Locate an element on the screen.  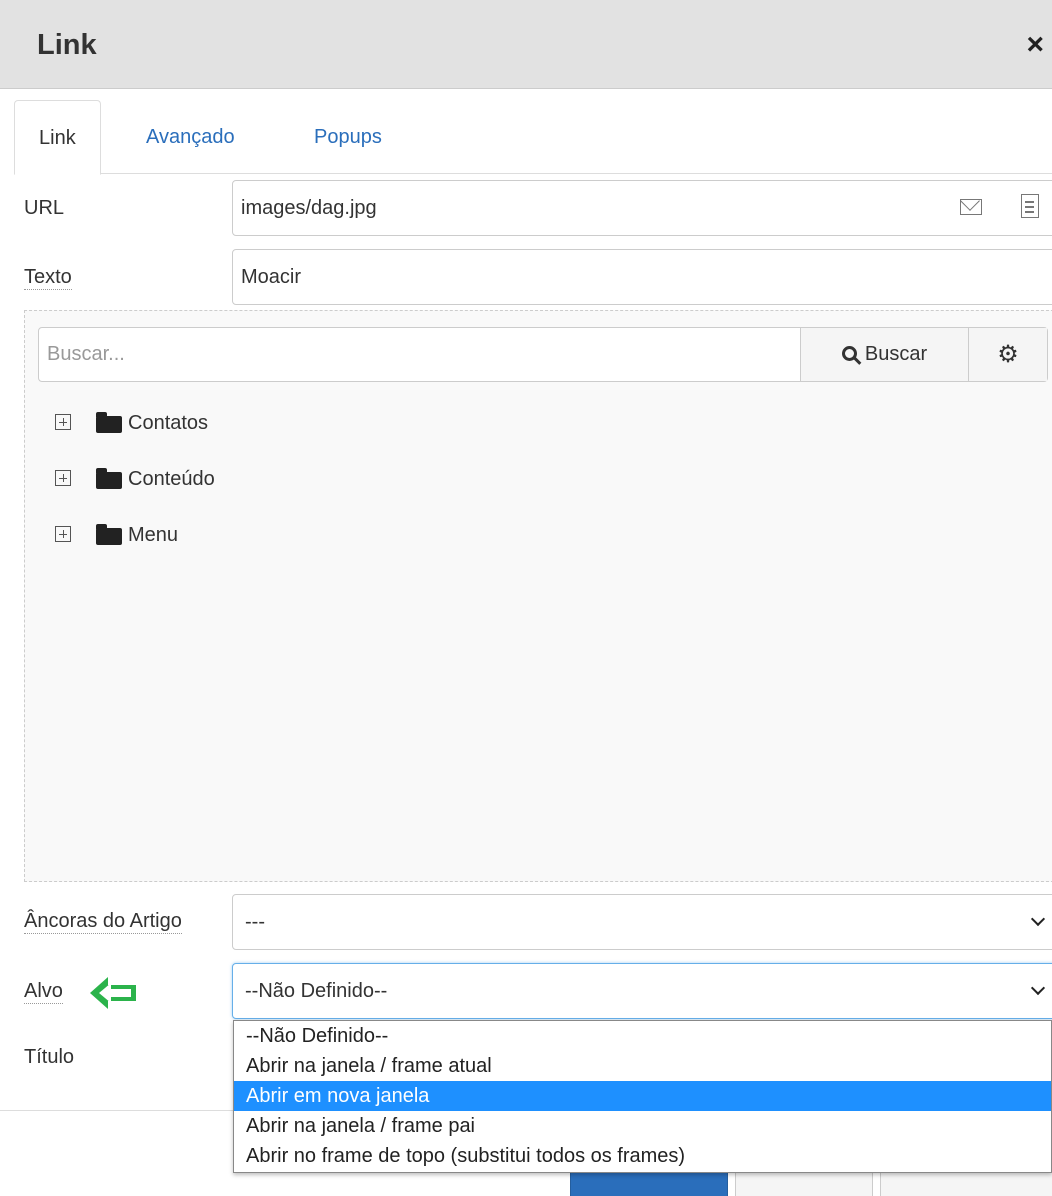
url-label: URL is located at coordinates (44, 208).